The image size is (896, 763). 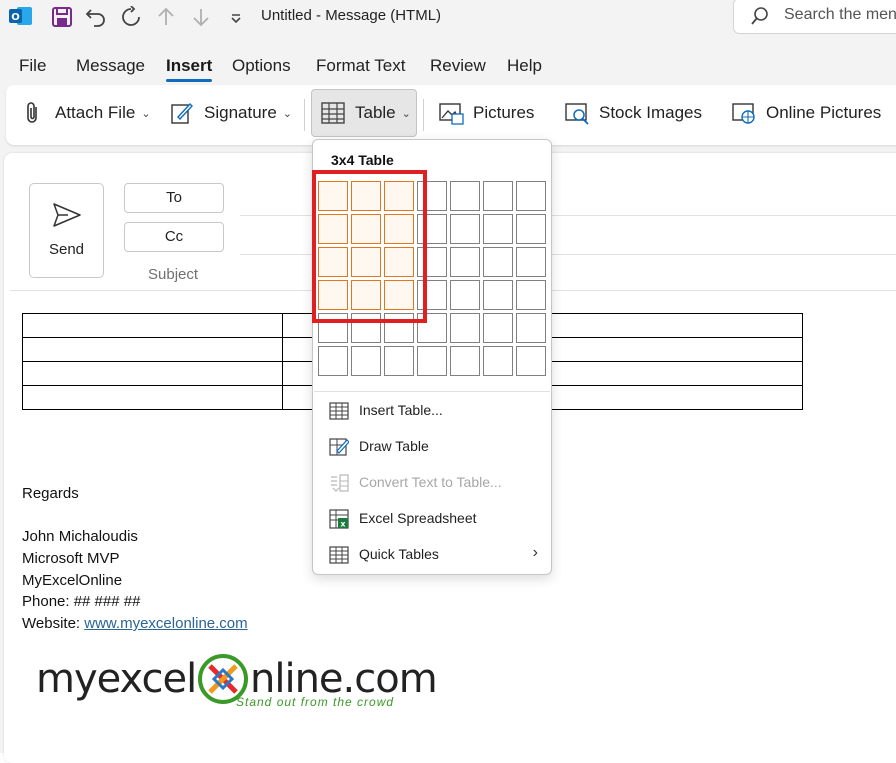 What do you see at coordinates (21, 16) in the screenshot?
I see `outlook-logo-icon: O` at bounding box center [21, 16].